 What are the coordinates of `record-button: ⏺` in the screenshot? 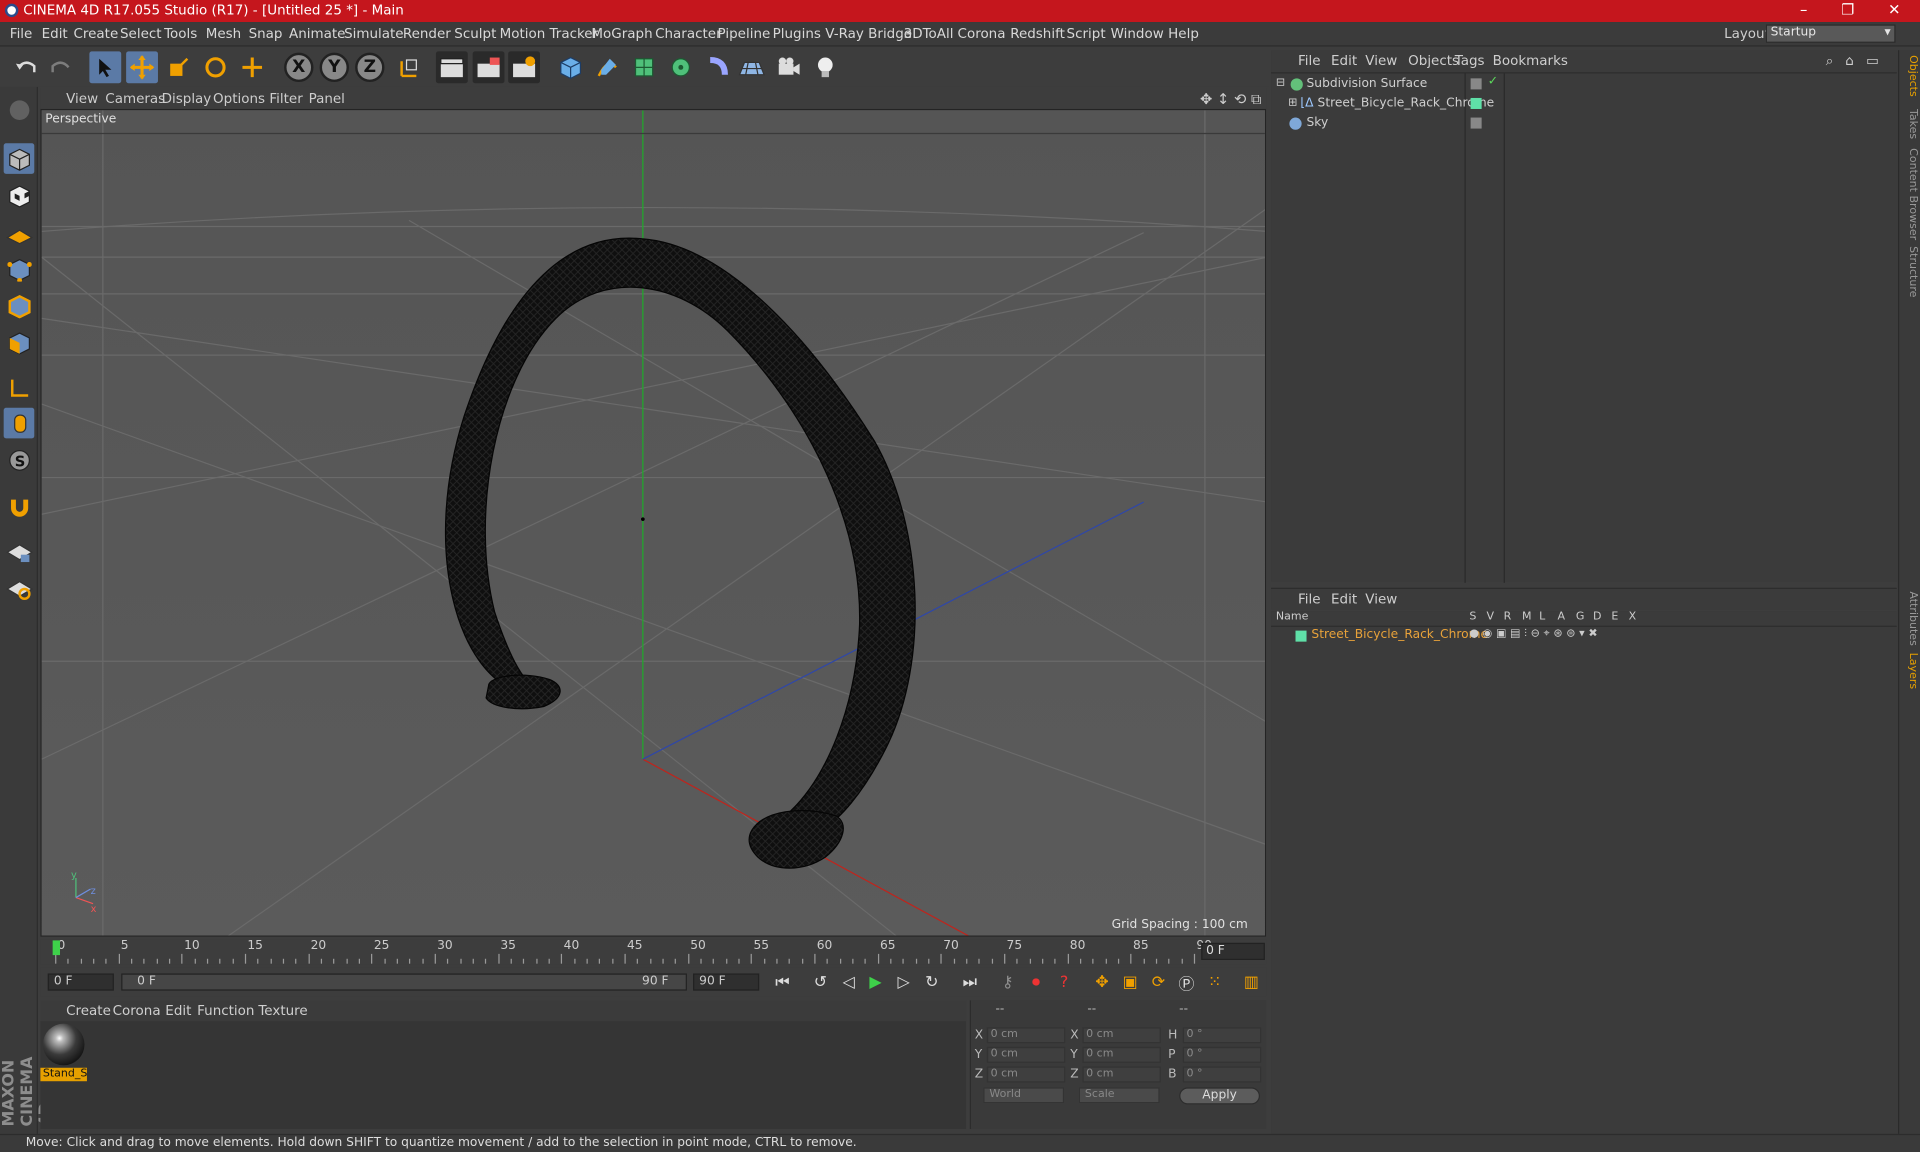 It's located at (1036, 982).